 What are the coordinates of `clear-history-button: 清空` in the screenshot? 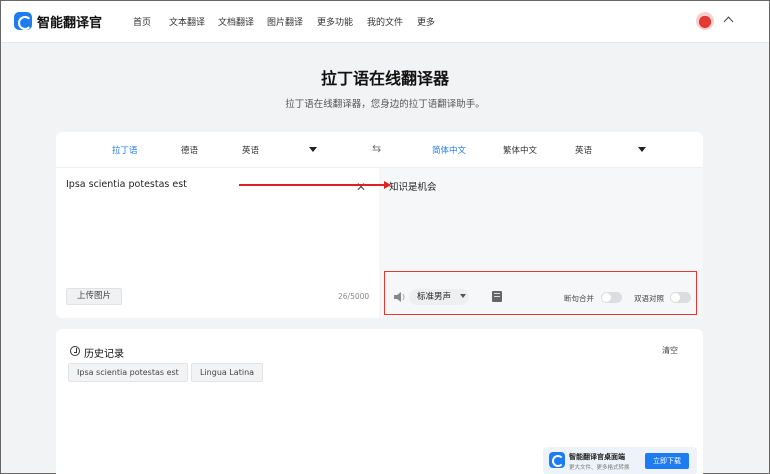 It's located at (670, 350).